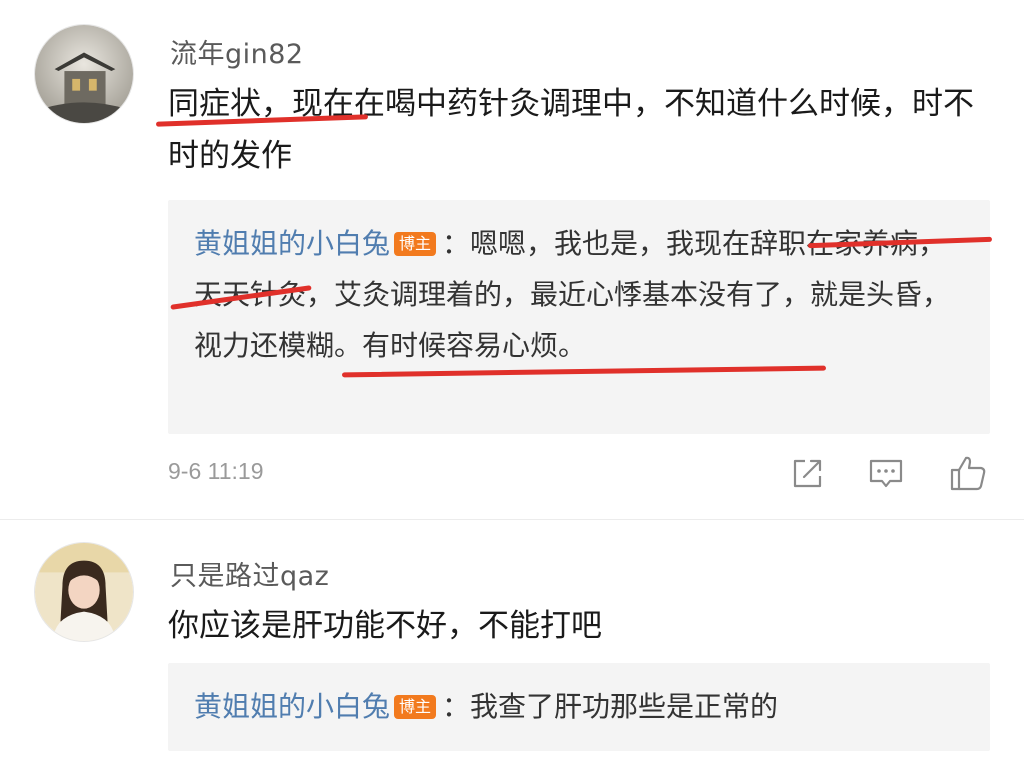 Image resolution: width=1024 pixels, height=757 pixels. I want to click on comment-text: 同症状，现在在喝中药针灸调理中，不知道什么时候，时不时的发作, so click(571, 130).